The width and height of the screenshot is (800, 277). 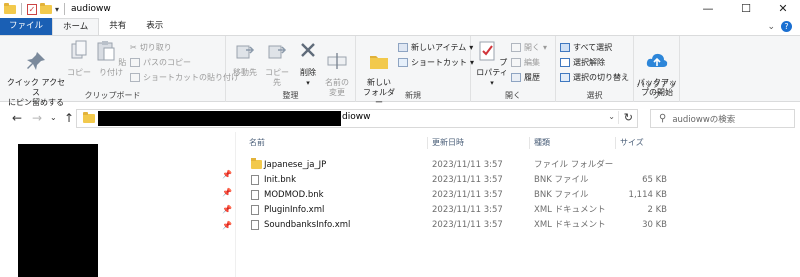 I want to click on tab-home: ホーム, so click(x=76, y=26).